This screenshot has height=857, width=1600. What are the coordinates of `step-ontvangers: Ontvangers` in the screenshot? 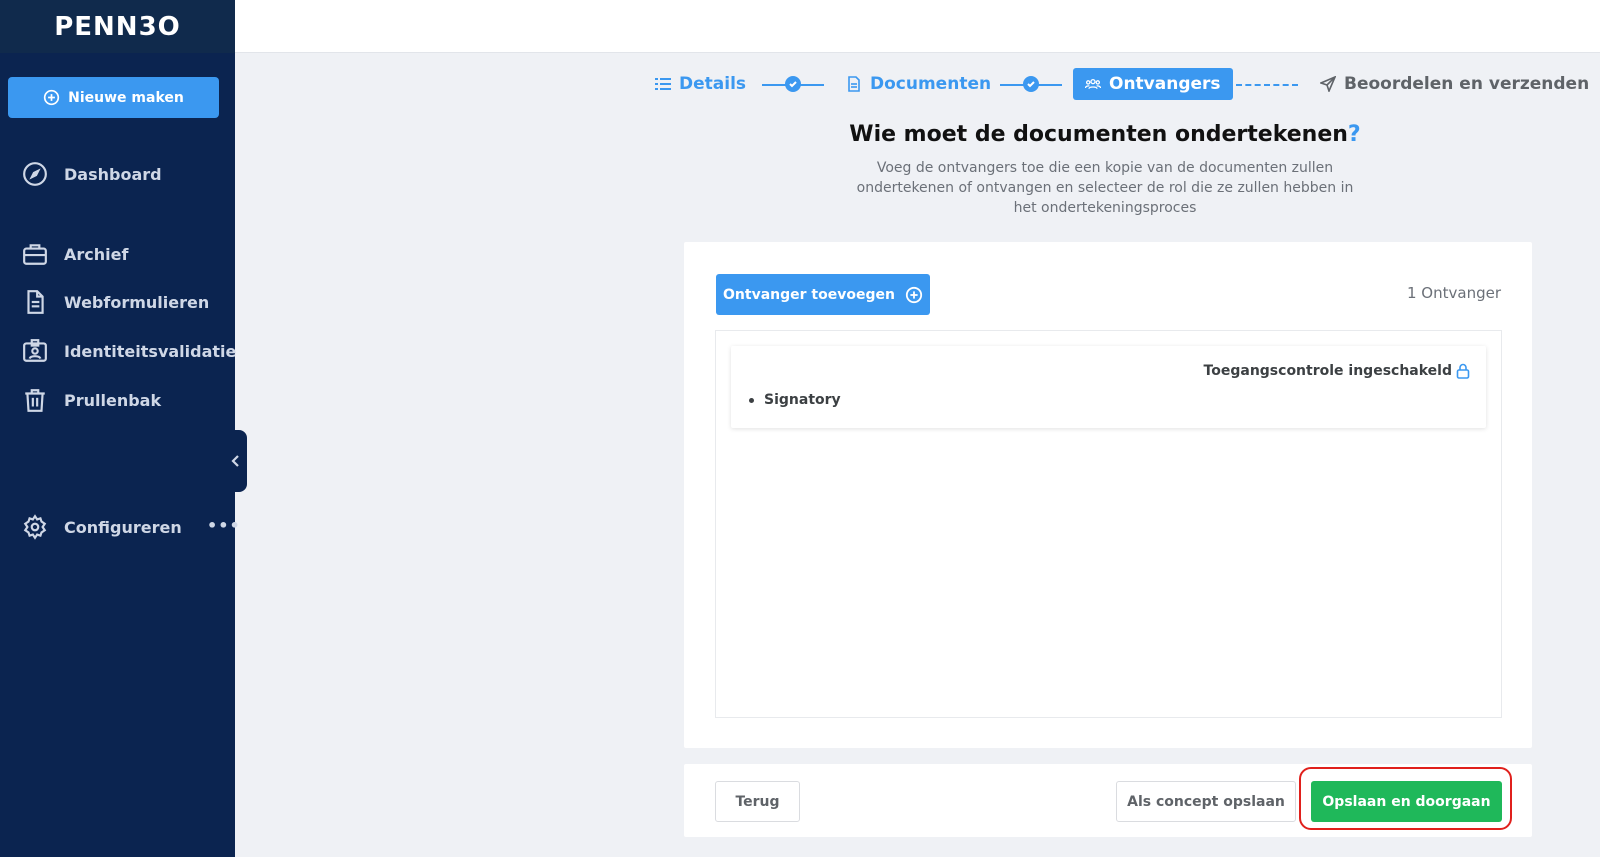 It's located at (1153, 84).